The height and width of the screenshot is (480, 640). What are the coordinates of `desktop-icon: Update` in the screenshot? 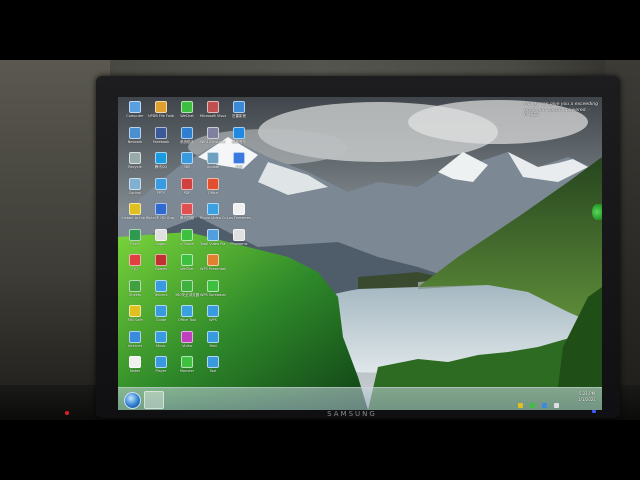 It's located at (213, 160).